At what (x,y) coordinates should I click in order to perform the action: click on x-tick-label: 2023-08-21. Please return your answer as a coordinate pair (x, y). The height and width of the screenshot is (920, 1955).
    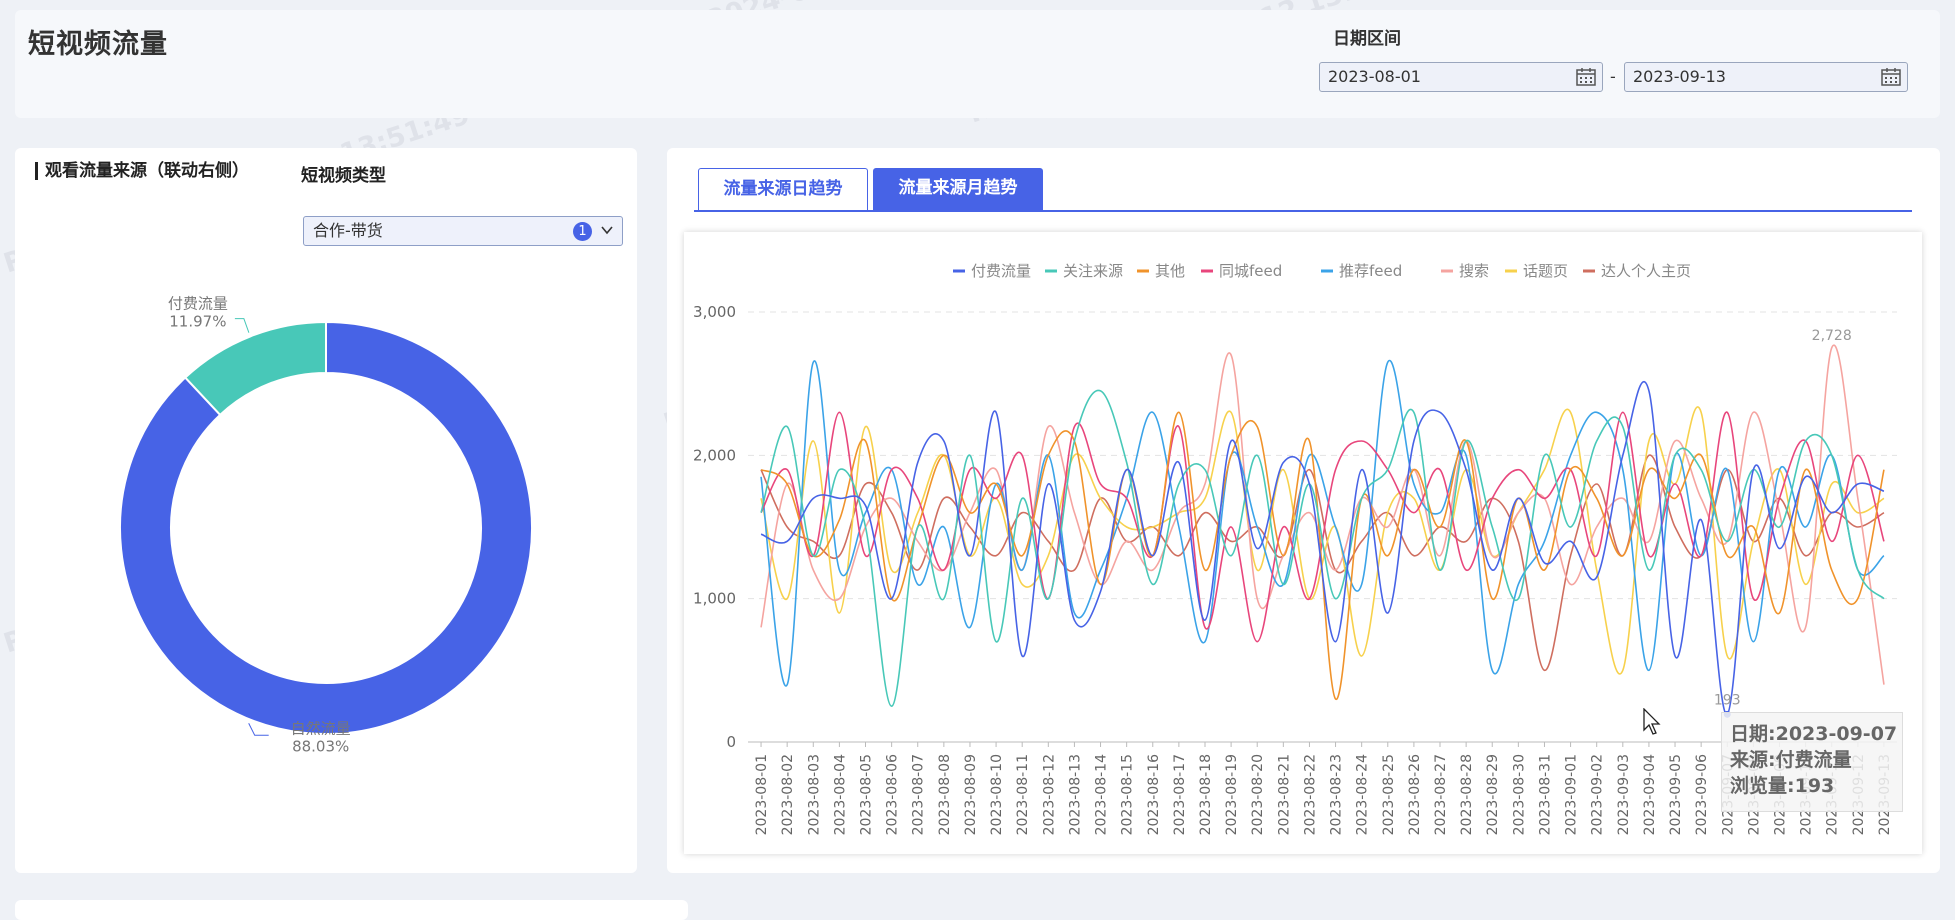
    Looking at the image, I should click on (1284, 794).